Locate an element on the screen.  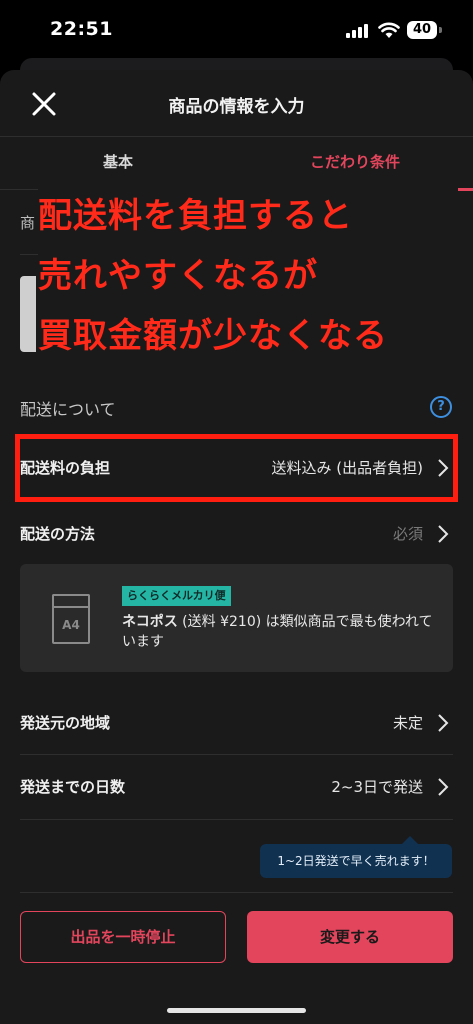
required-badge: 必須 is located at coordinates (407, 534).